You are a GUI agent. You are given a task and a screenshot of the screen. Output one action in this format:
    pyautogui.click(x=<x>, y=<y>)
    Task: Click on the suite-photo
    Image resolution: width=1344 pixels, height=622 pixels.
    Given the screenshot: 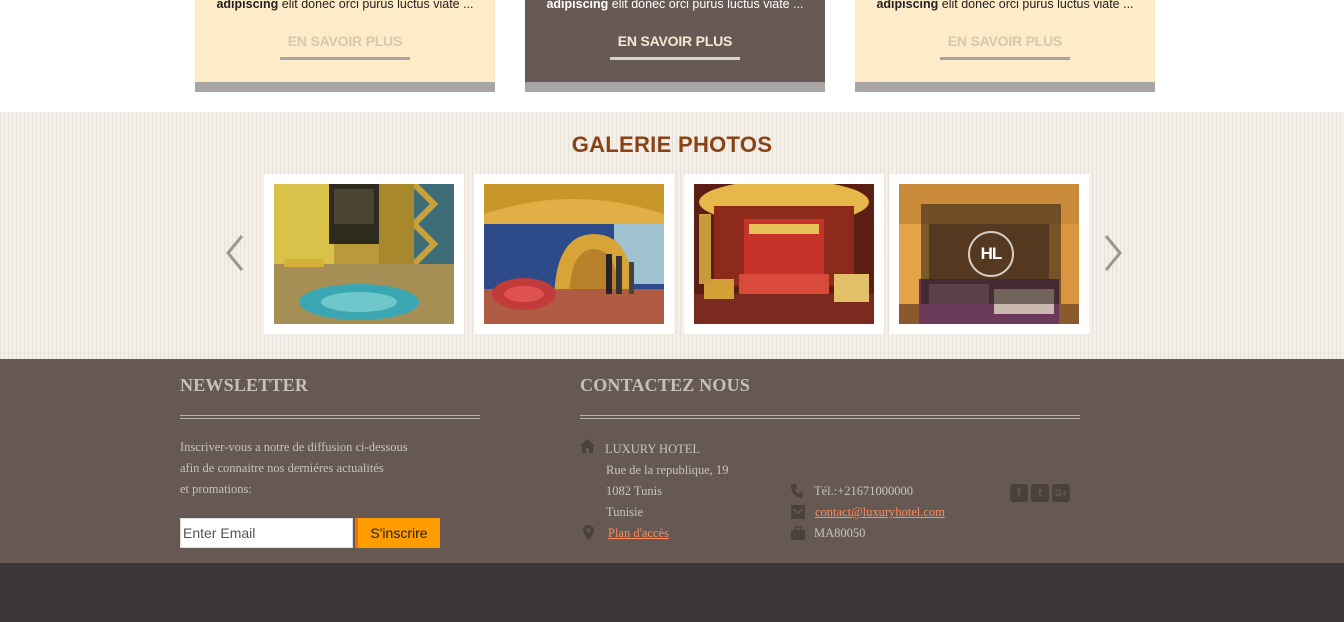 What is the action you would take?
    pyautogui.click(x=784, y=254)
    